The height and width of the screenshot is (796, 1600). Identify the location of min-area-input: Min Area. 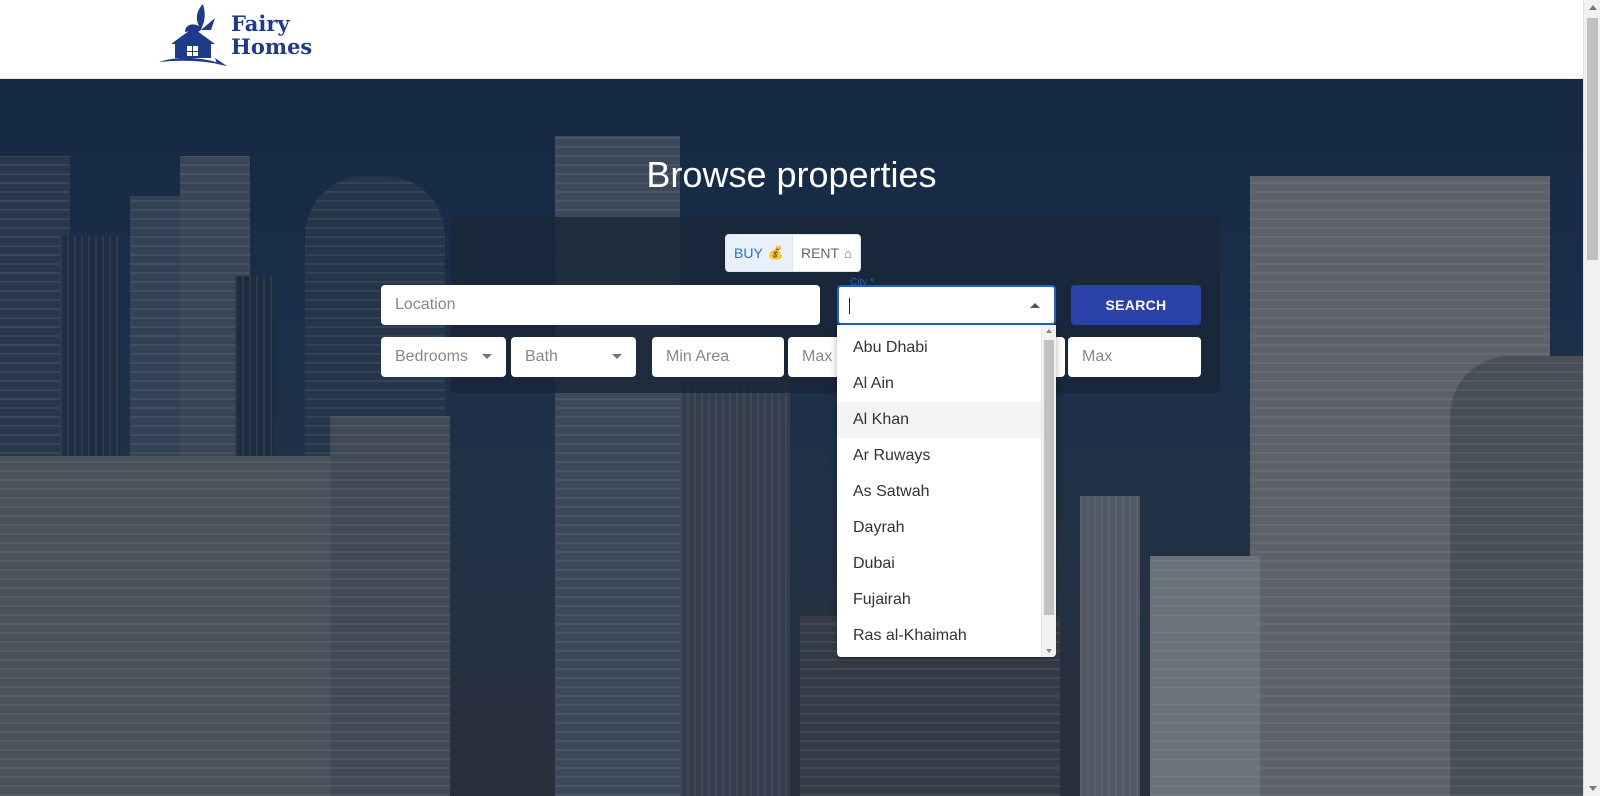
(718, 357).